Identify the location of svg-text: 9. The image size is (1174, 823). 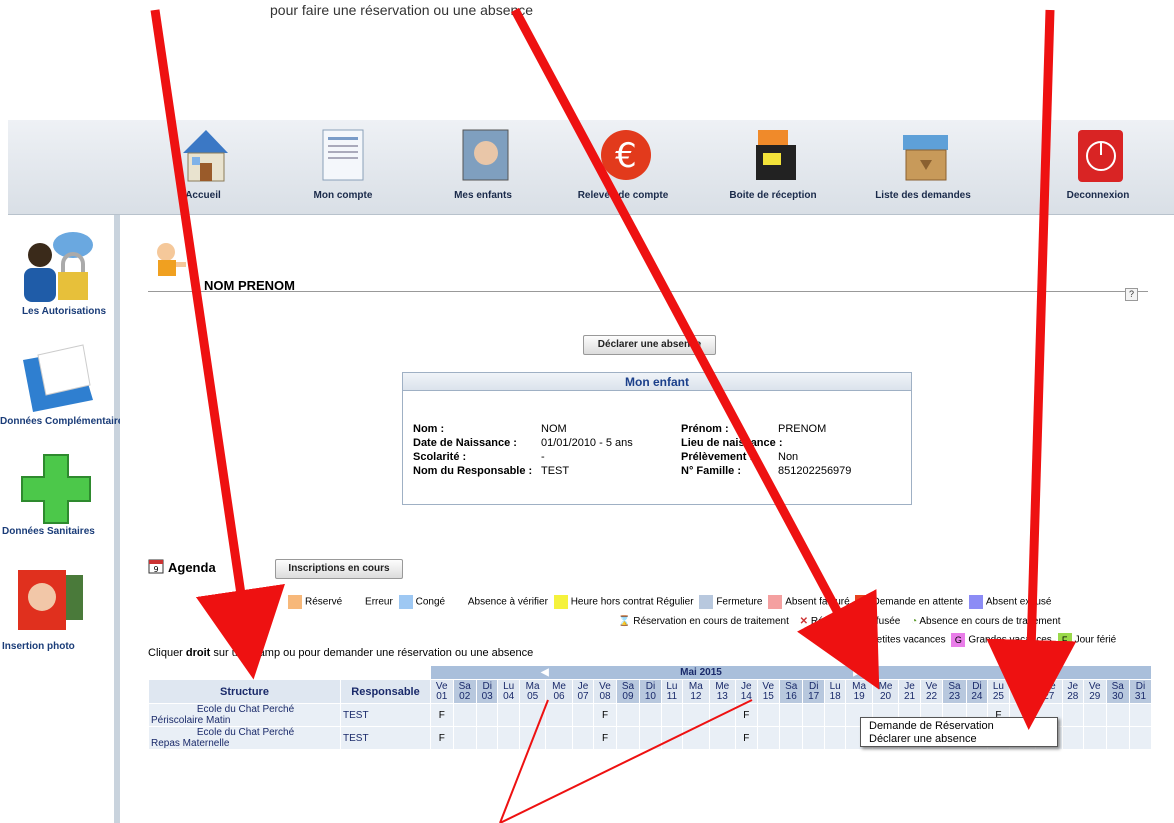
(155, 569).